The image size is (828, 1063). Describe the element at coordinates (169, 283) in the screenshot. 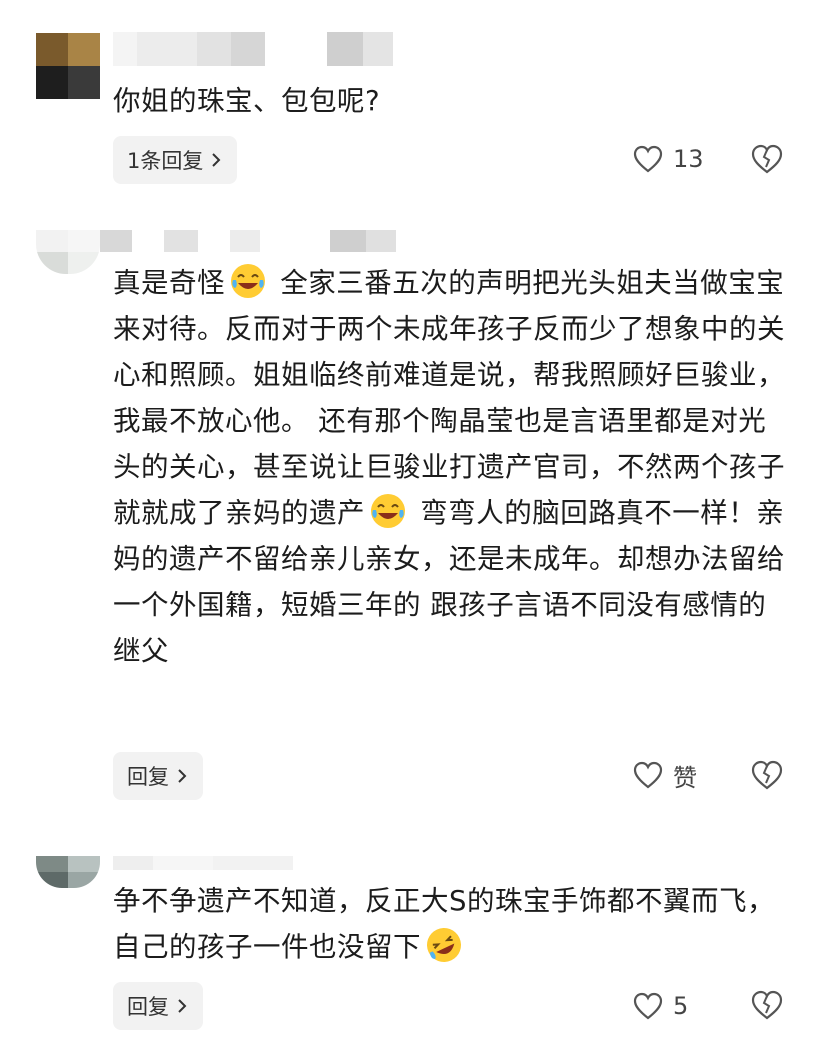

I see `comment-text-part: 真是奇怪` at that location.